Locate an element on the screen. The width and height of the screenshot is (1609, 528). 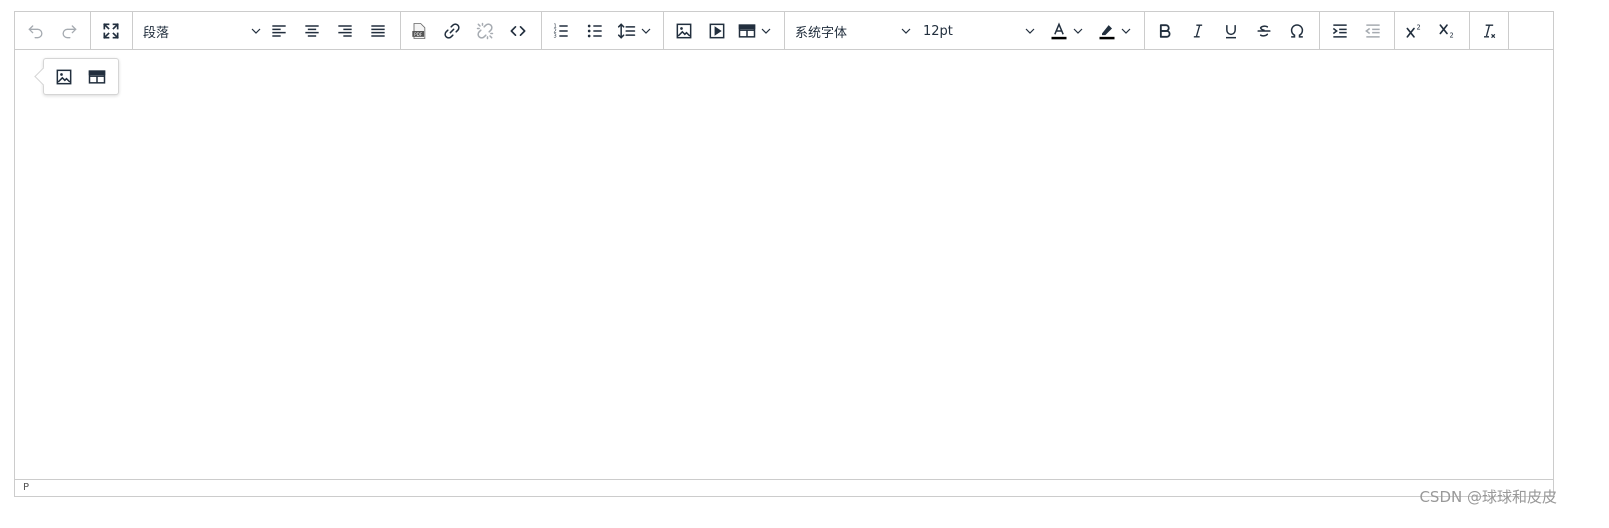
clear-format-icon is located at coordinates (1490, 31).